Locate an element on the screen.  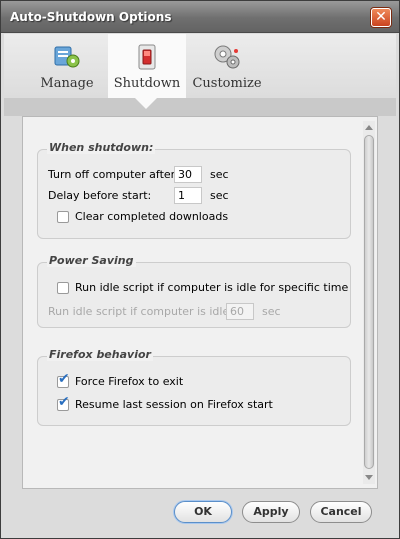
tab-manage-label: Manage is located at coordinates (67, 83).